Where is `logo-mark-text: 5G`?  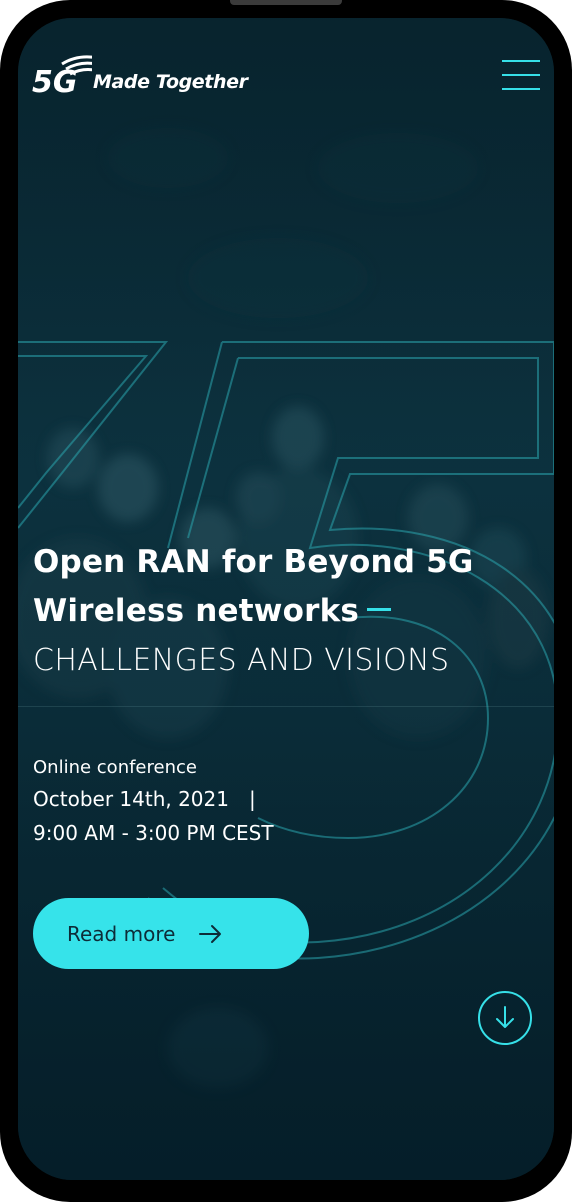 logo-mark-text: 5G is located at coordinates (55, 79).